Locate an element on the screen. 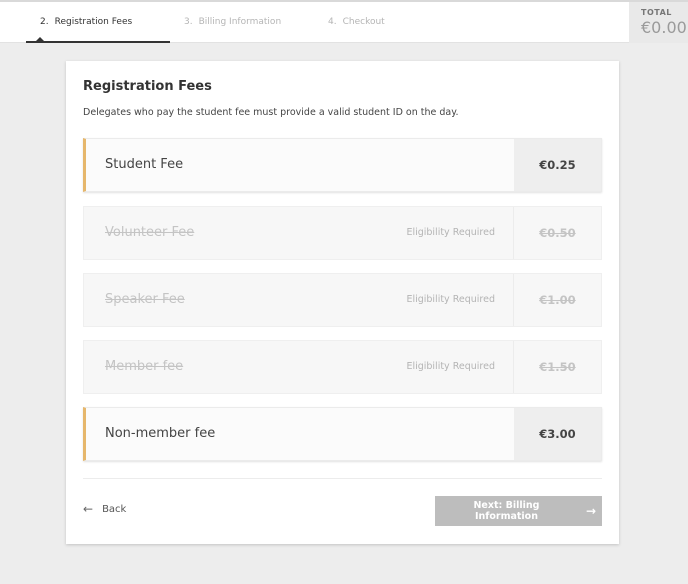 The height and width of the screenshot is (584, 688). step-checkout: 4. Checkout is located at coordinates (356, 22).